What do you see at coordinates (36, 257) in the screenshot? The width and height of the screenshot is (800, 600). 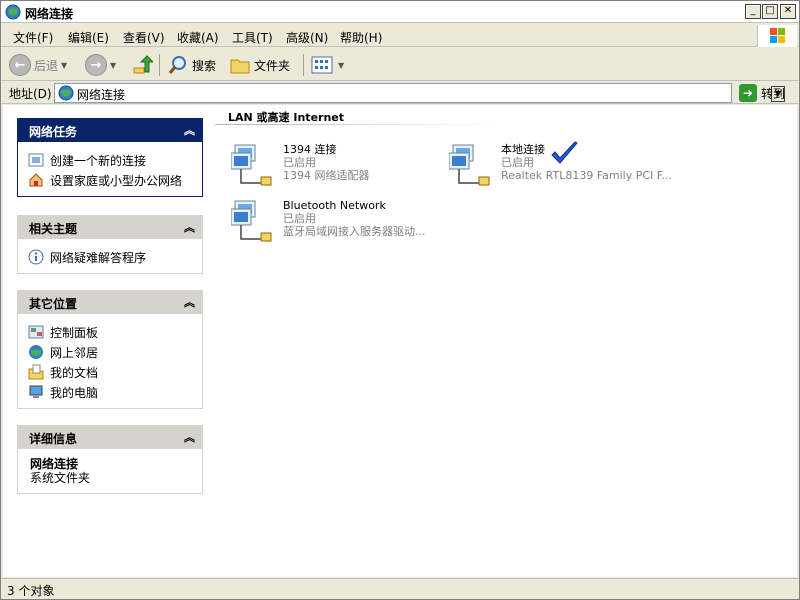 I see `info-icon` at bounding box center [36, 257].